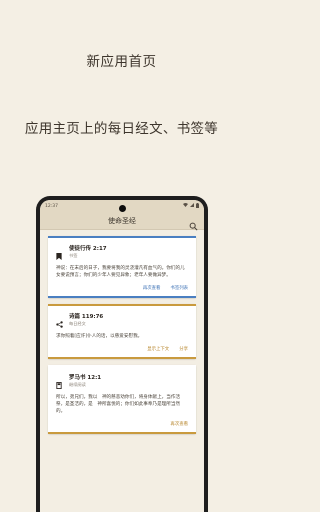 The width and height of the screenshot is (320, 512). I want to click on search-icon, so click(193, 223).